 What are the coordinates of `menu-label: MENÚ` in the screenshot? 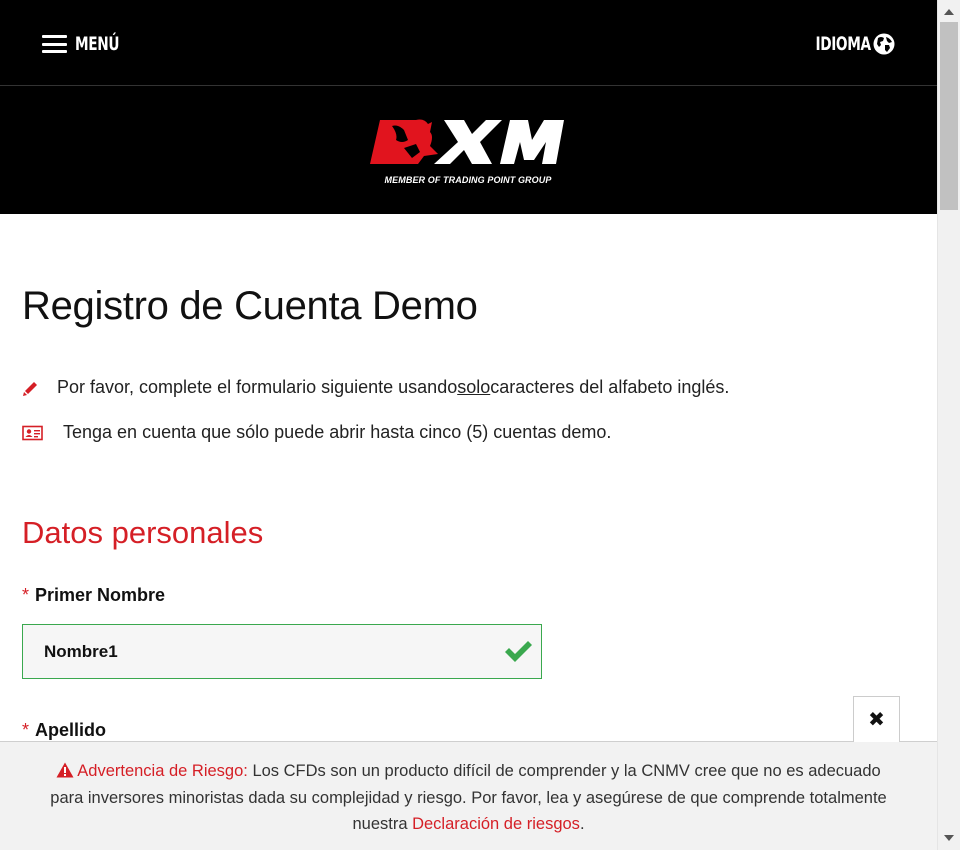 It's located at (97, 44).